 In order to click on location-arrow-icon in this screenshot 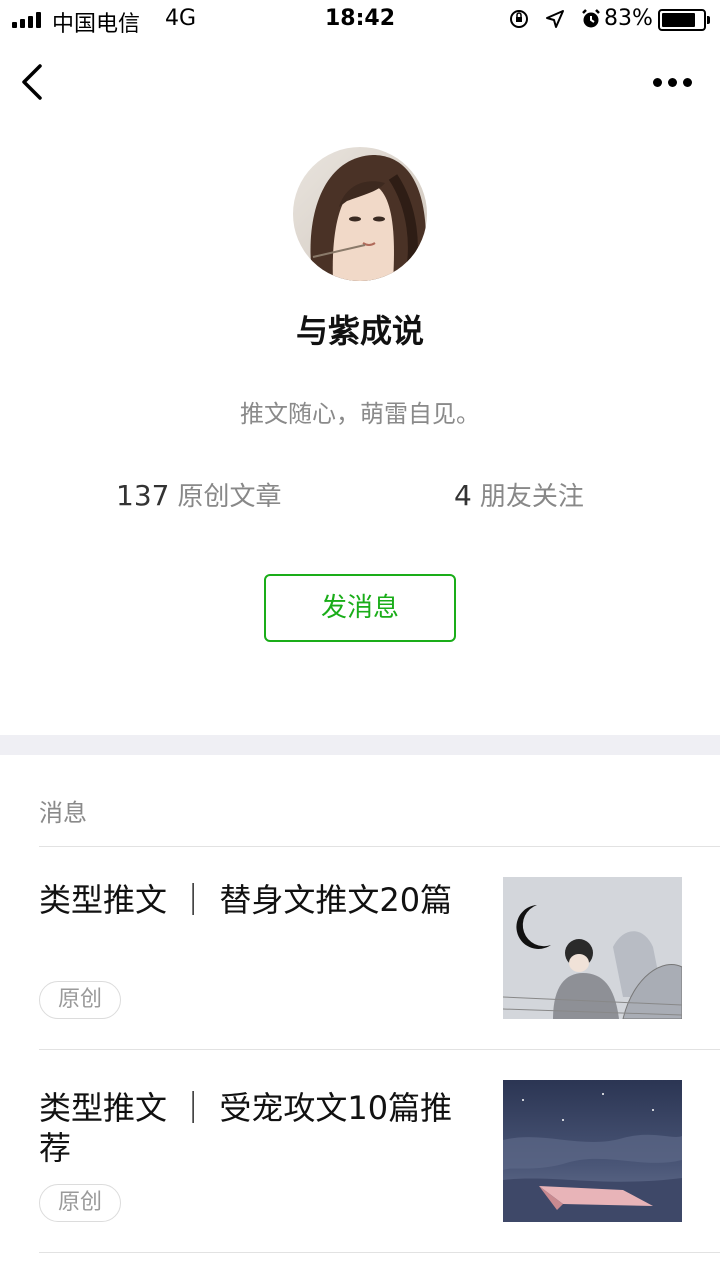, I will do `click(555, 19)`.